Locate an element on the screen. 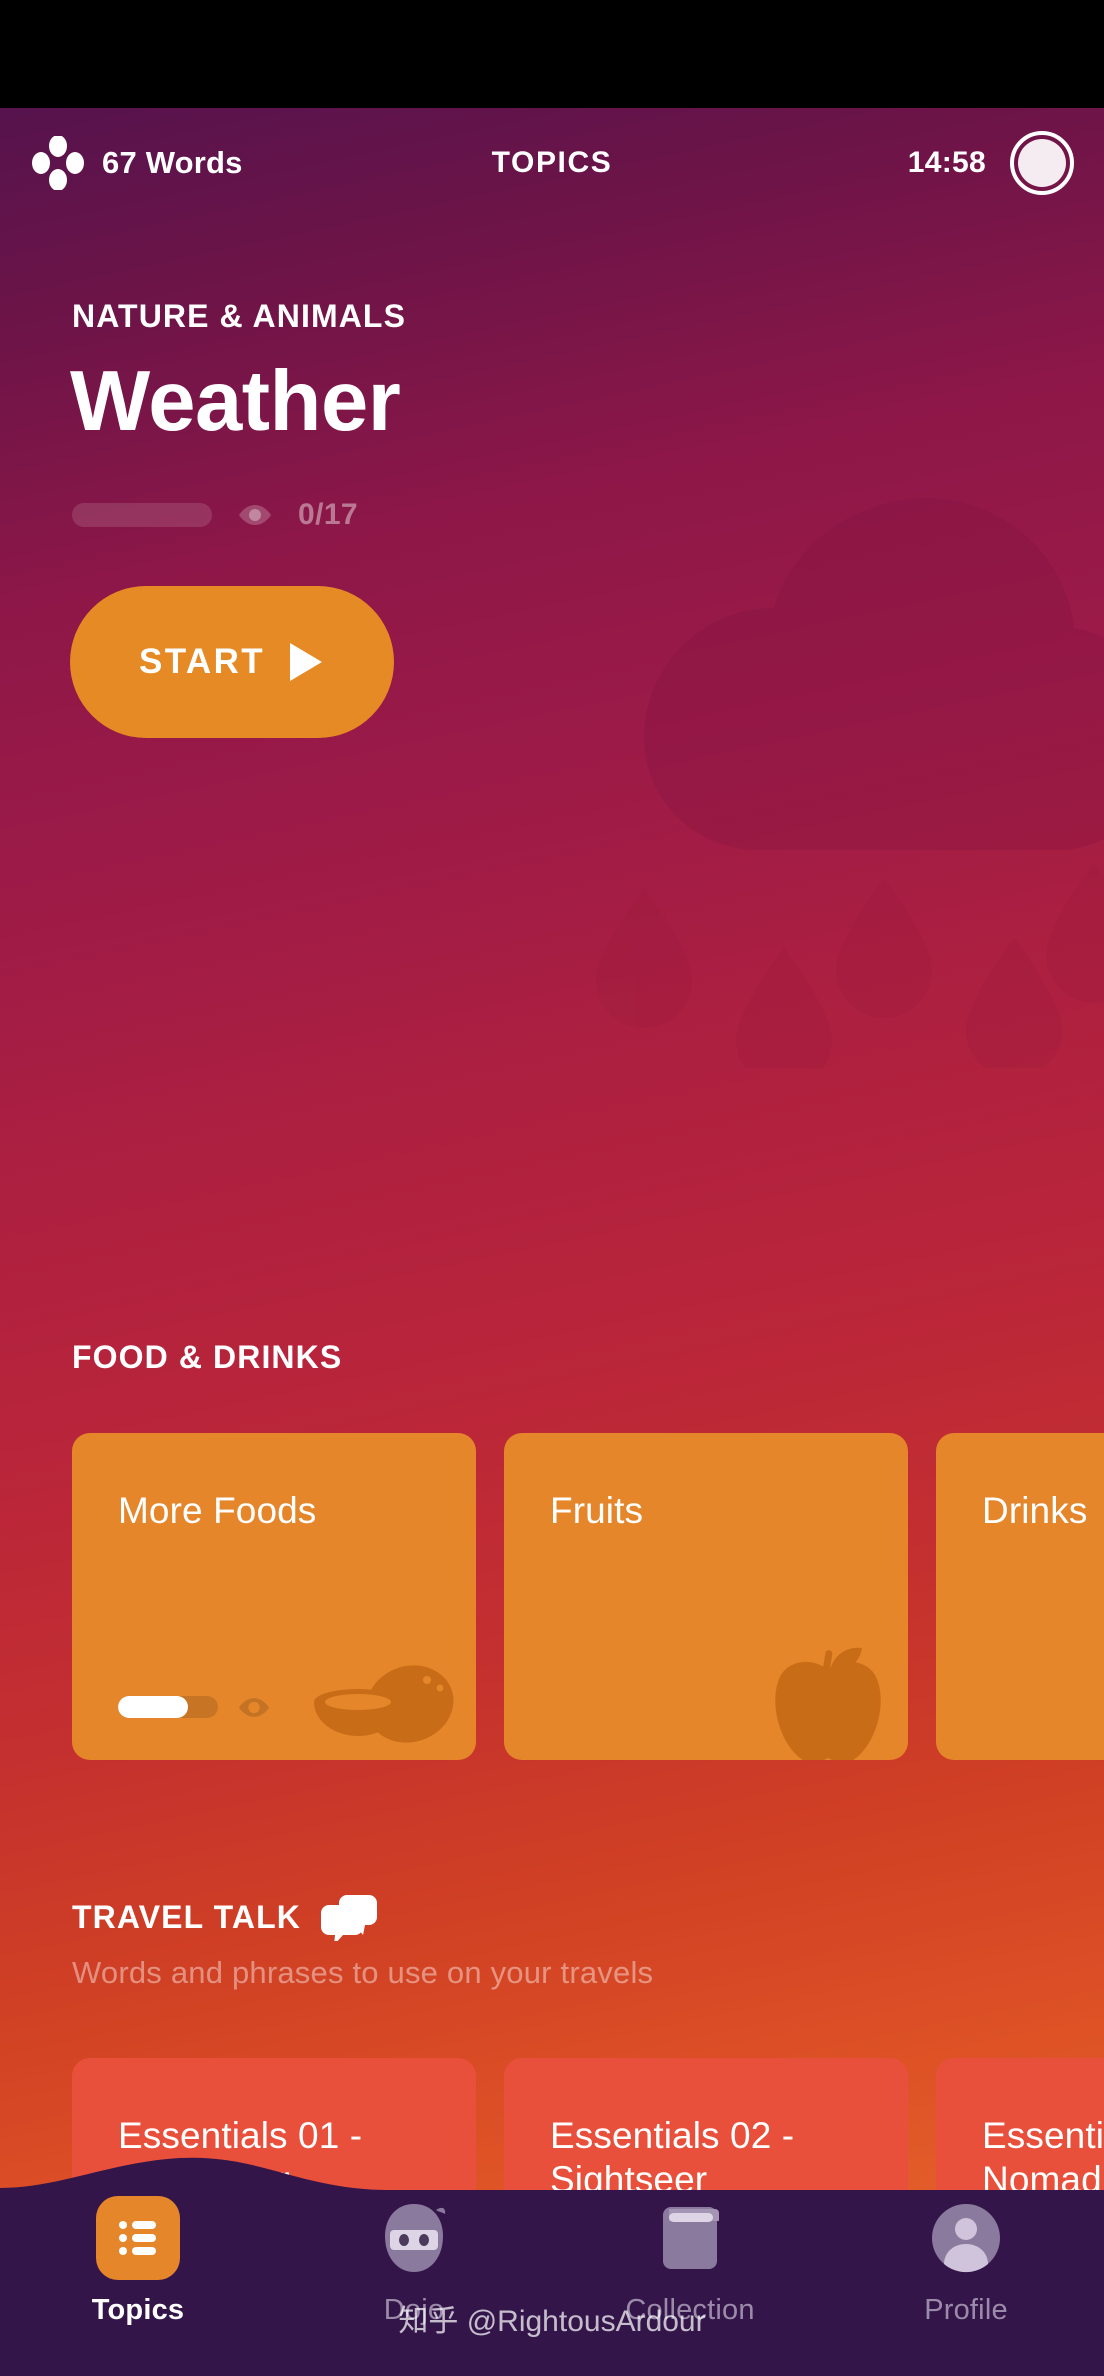 This screenshot has width=1104, height=2376. section-title-food: FOOD & DRINKS is located at coordinates (207, 1357).